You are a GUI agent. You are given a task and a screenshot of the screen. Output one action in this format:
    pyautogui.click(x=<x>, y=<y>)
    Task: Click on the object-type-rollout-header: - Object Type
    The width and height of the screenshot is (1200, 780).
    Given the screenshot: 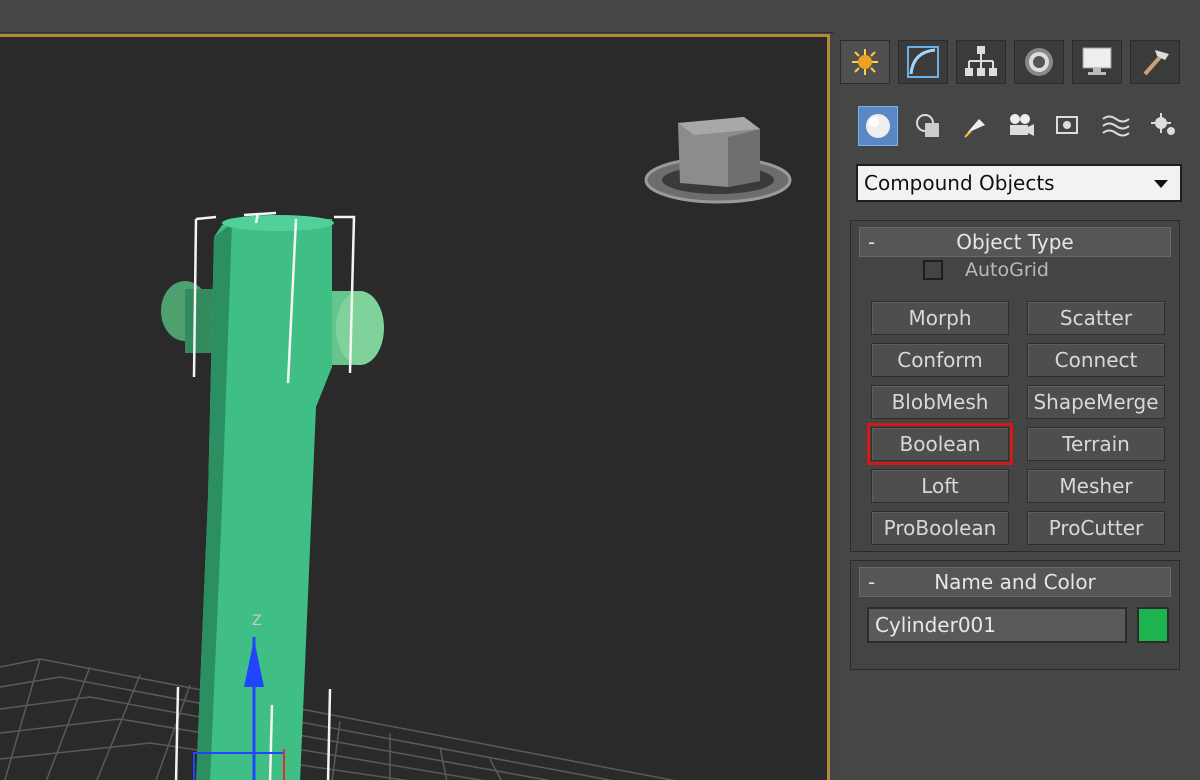 What is the action you would take?
    pyautogui.click(x=1015, y=242)
    